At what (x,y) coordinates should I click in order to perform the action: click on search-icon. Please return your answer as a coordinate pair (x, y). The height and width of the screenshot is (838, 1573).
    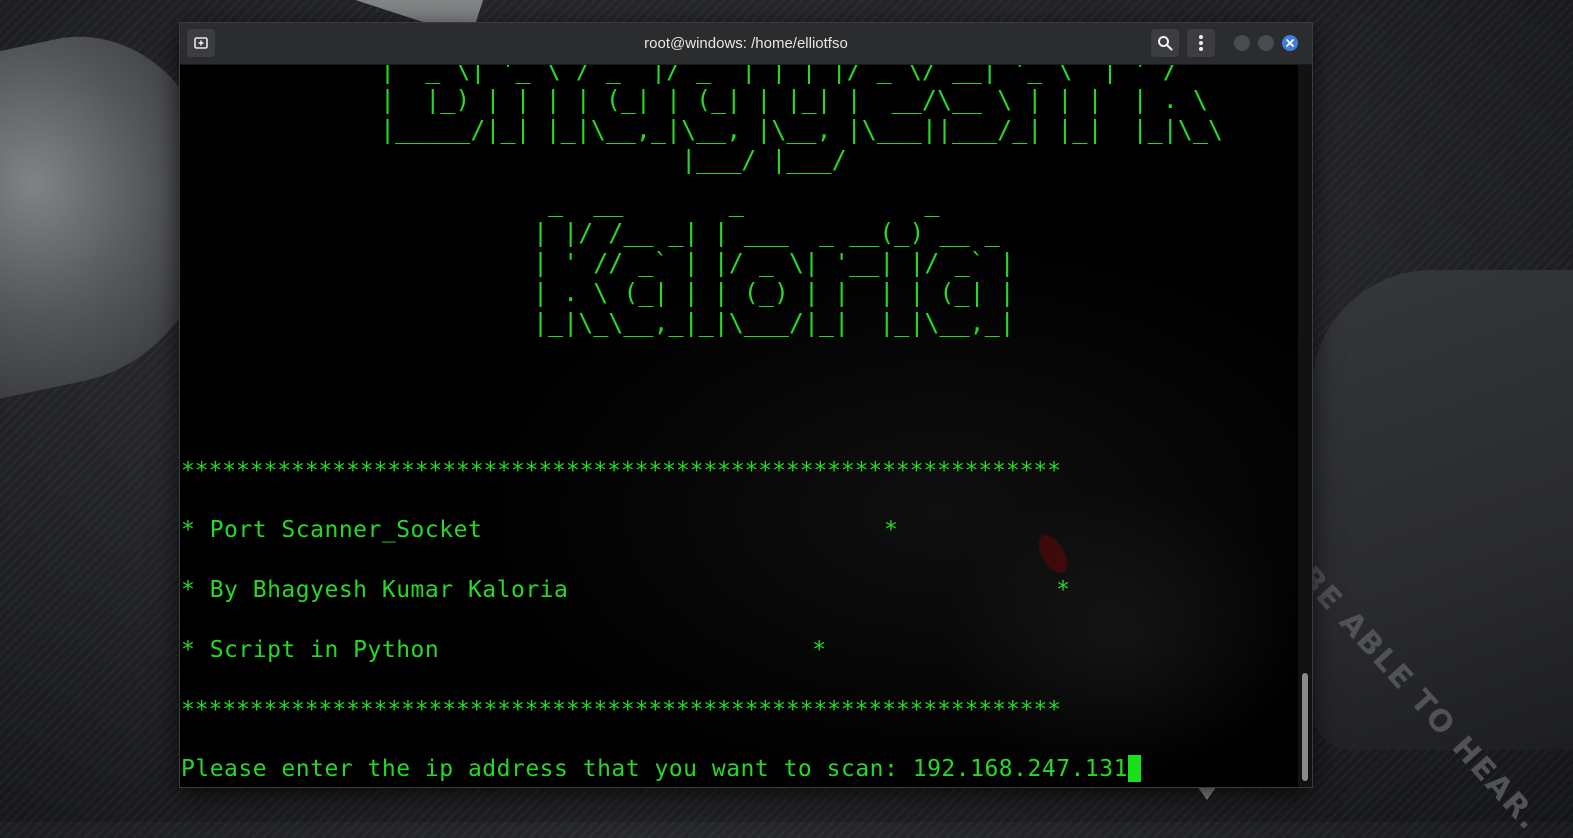
    Looking at the image, I should click on (1165, 43).